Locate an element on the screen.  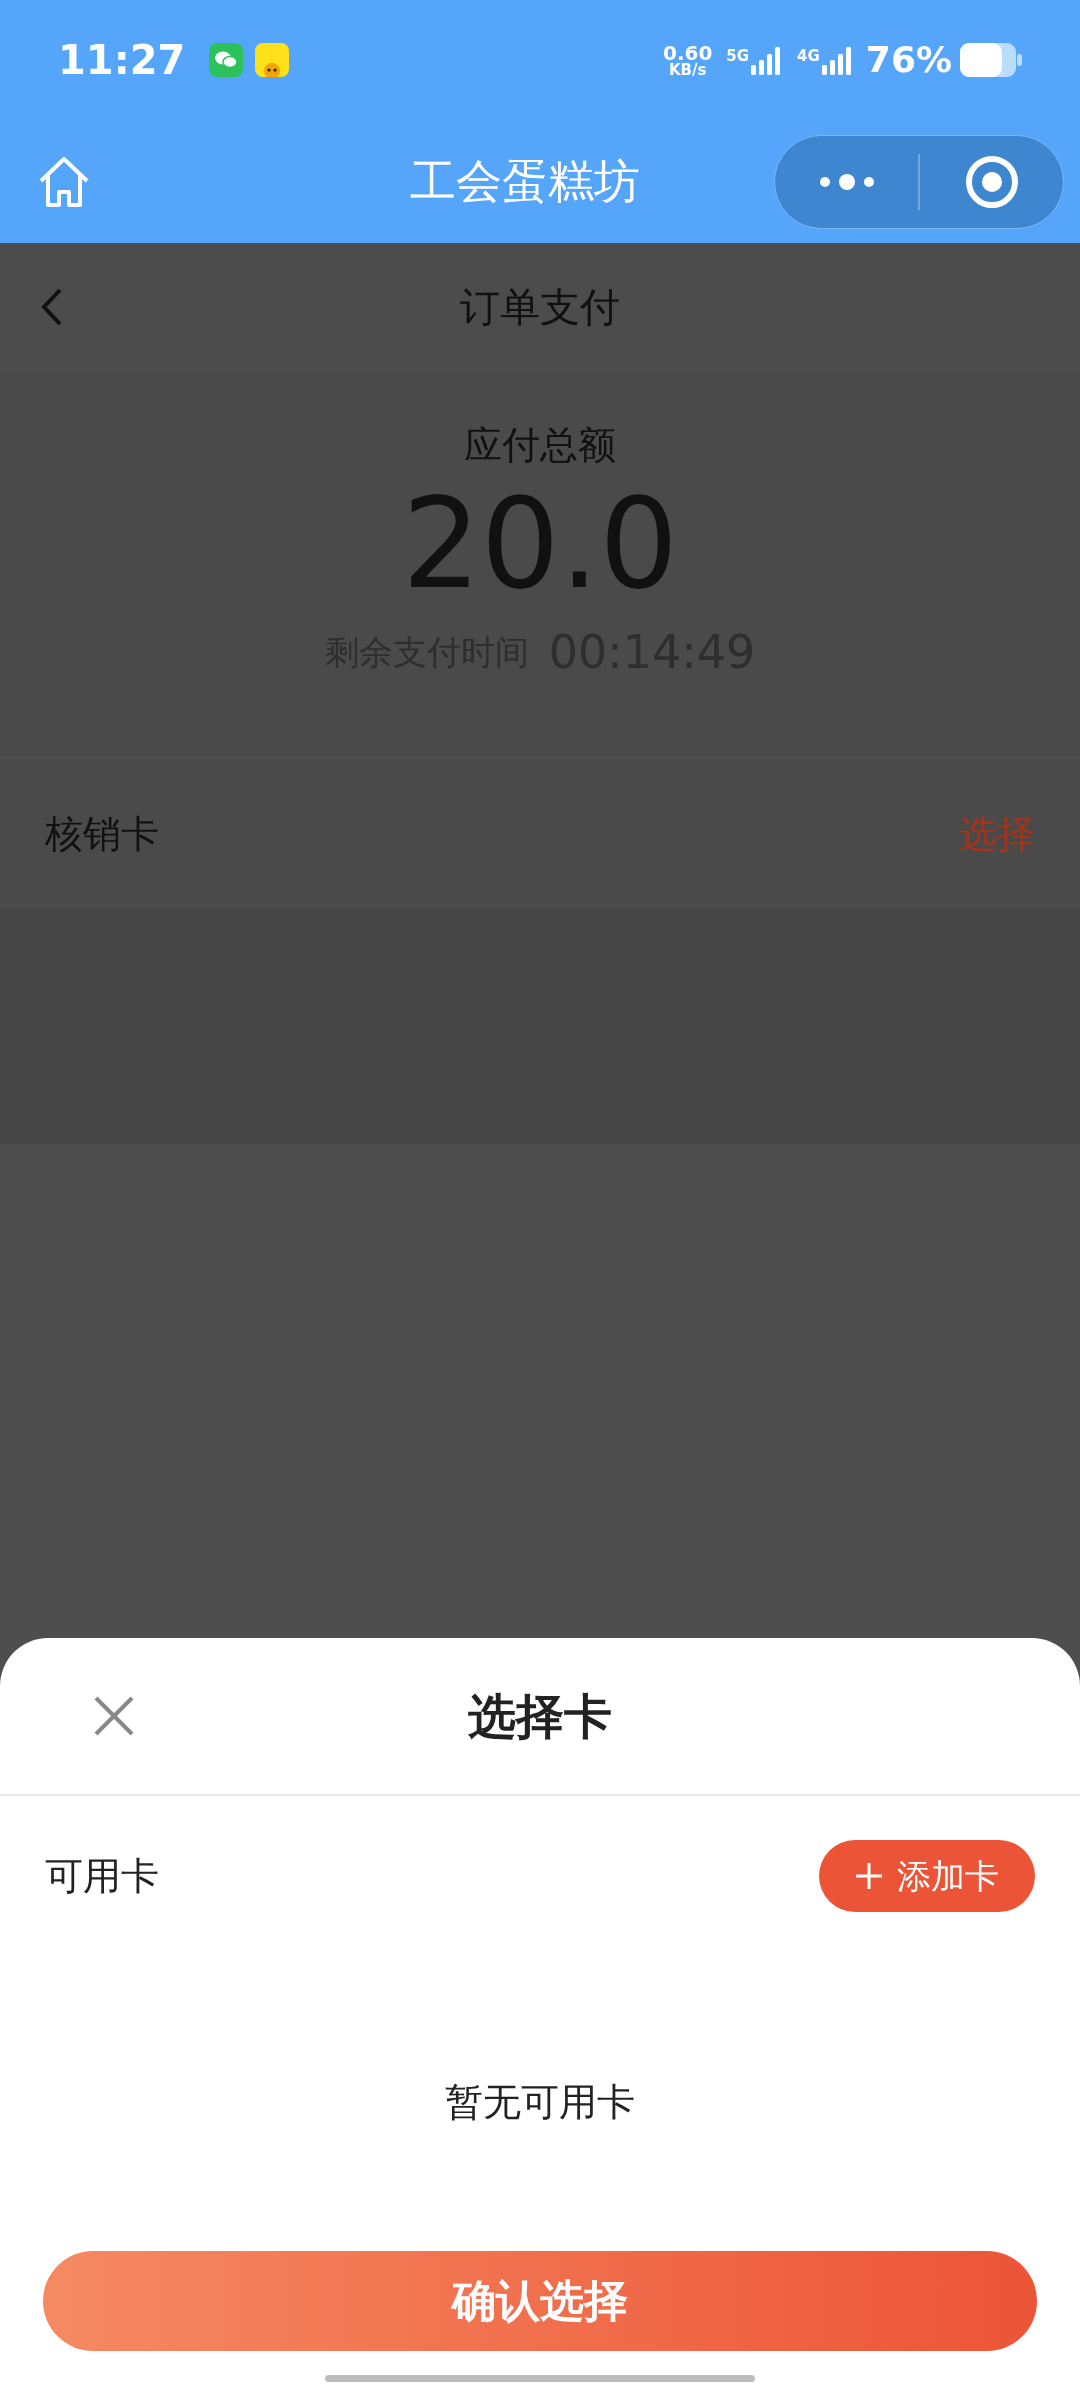
status-time: 11:27 is located at coordinates (122, 60).